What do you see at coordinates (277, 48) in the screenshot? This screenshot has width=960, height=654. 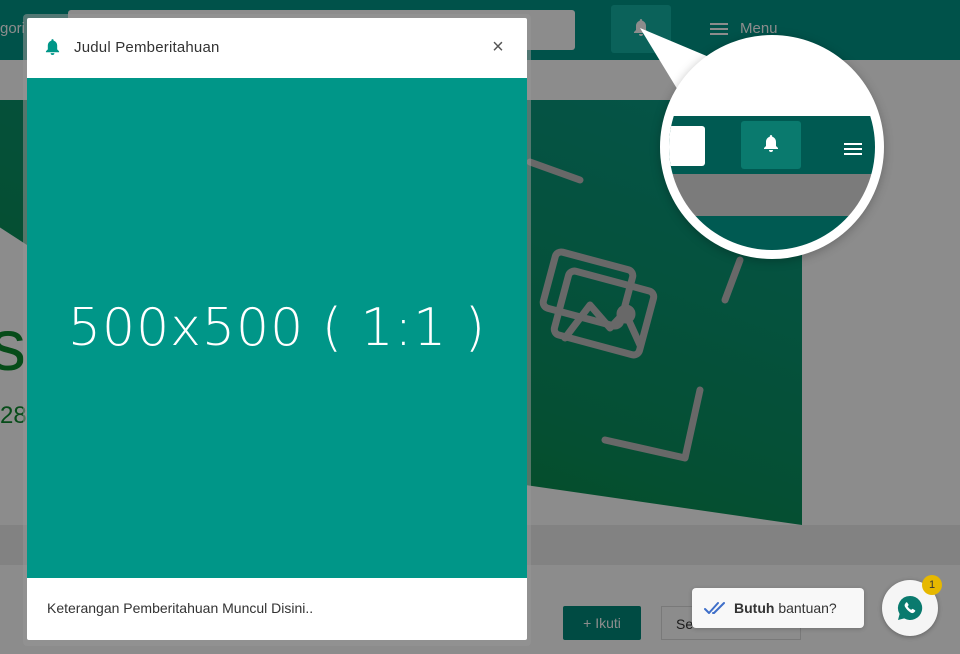 I see `modal-header: Judul Pemberitahuan ×` at bounding box center [277, 48].